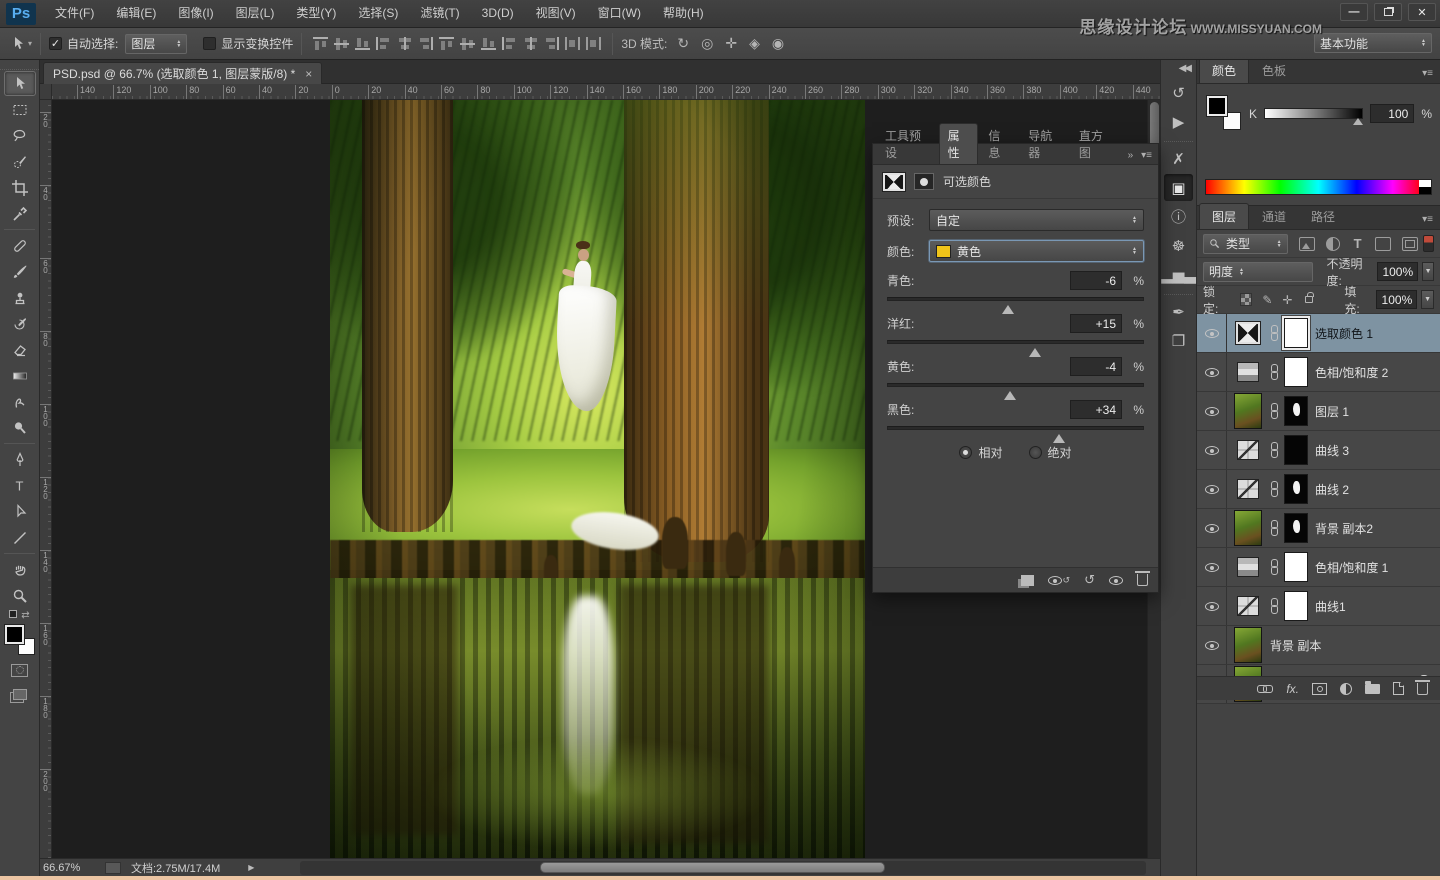 The height and width of the screenshot is (880, 1440). Describe the element at coordinates (754, 43) in the screenshot. I see `3d-mode-icon: ◈` at that location.